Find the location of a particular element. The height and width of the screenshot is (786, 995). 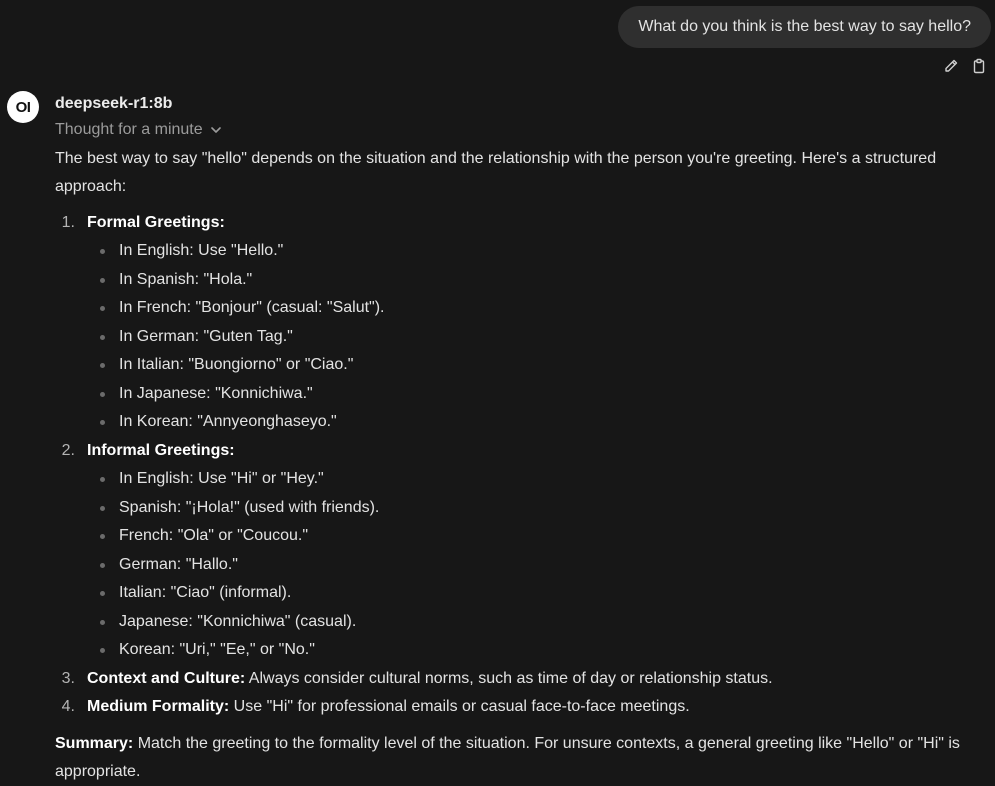

section-title: Medium Formality: is located at coordinates (158, 707).